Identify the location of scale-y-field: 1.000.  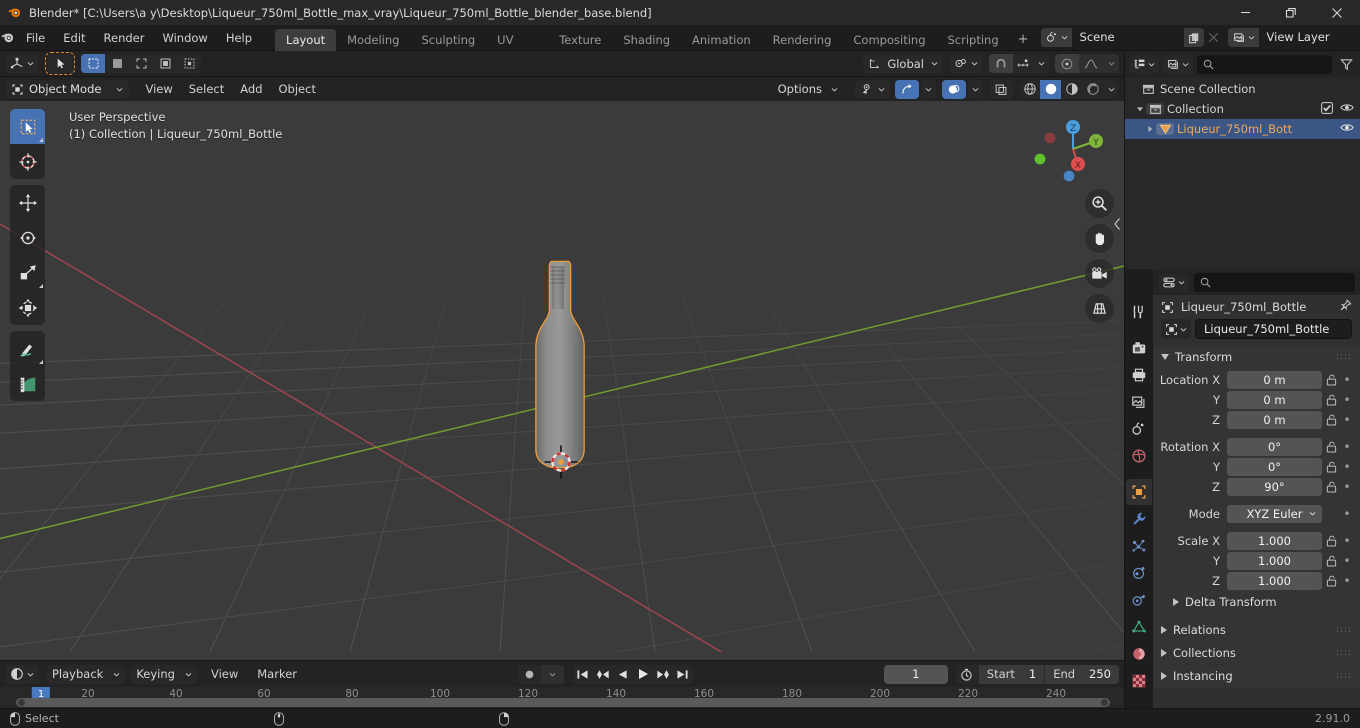
(1274, 560).